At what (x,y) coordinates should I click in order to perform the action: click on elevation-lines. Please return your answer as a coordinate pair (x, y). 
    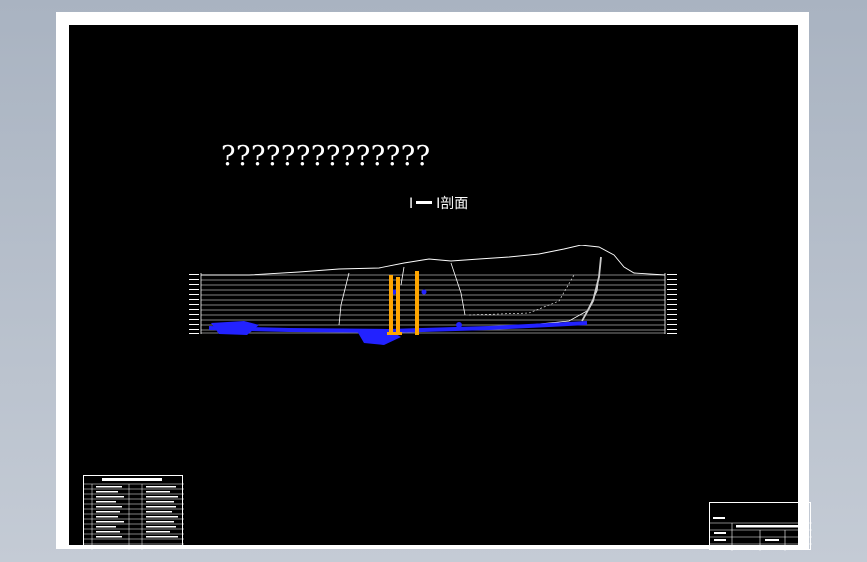
    Looking at the image, I should click on (433, 304).